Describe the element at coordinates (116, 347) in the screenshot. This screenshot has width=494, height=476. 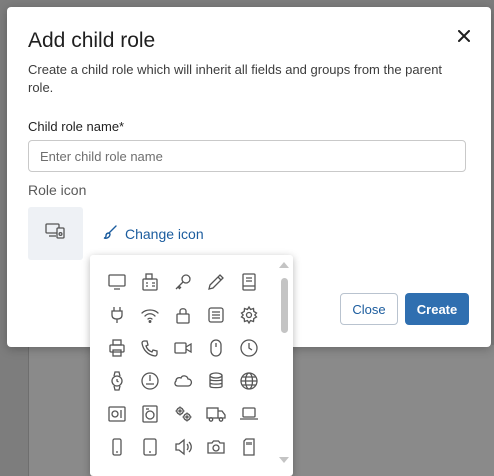
I see `printer-icon` at that location.